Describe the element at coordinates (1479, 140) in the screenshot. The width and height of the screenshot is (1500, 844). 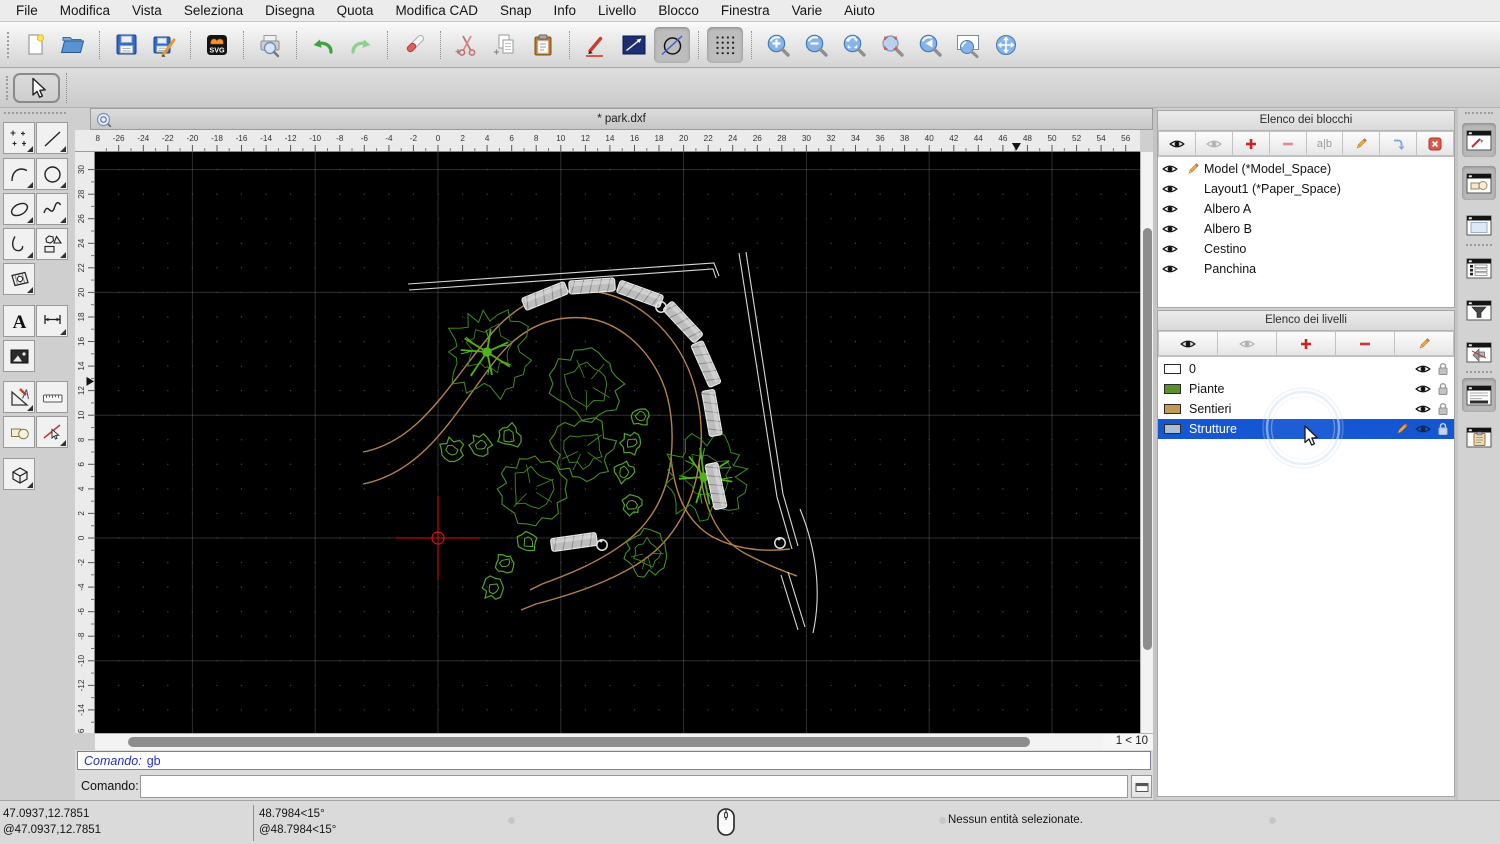
I see `dock-draft-button` at that location.